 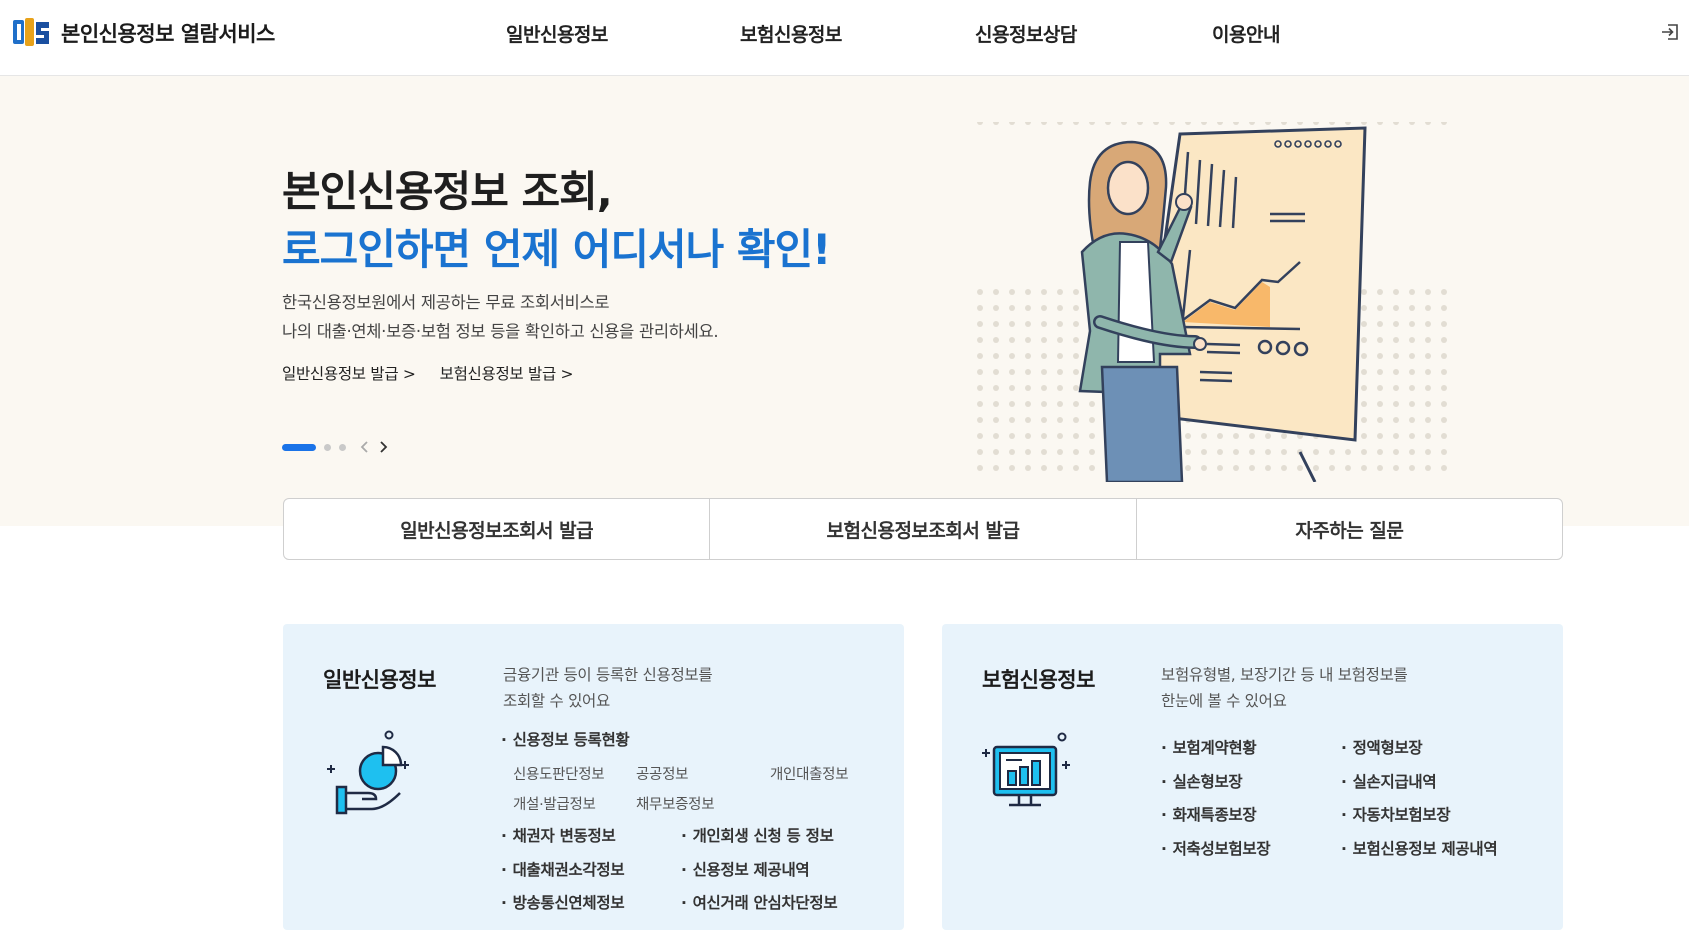 I want to click on item-insurance-provision: 보험신용정보 제공내역, so click(x=1419, y=848).